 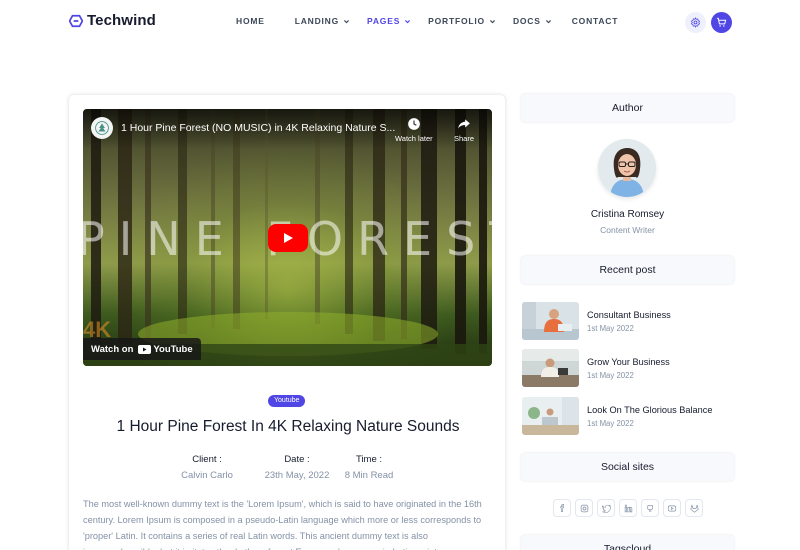 I want to click on nav-home: HOME, so click(x=250, y=21).